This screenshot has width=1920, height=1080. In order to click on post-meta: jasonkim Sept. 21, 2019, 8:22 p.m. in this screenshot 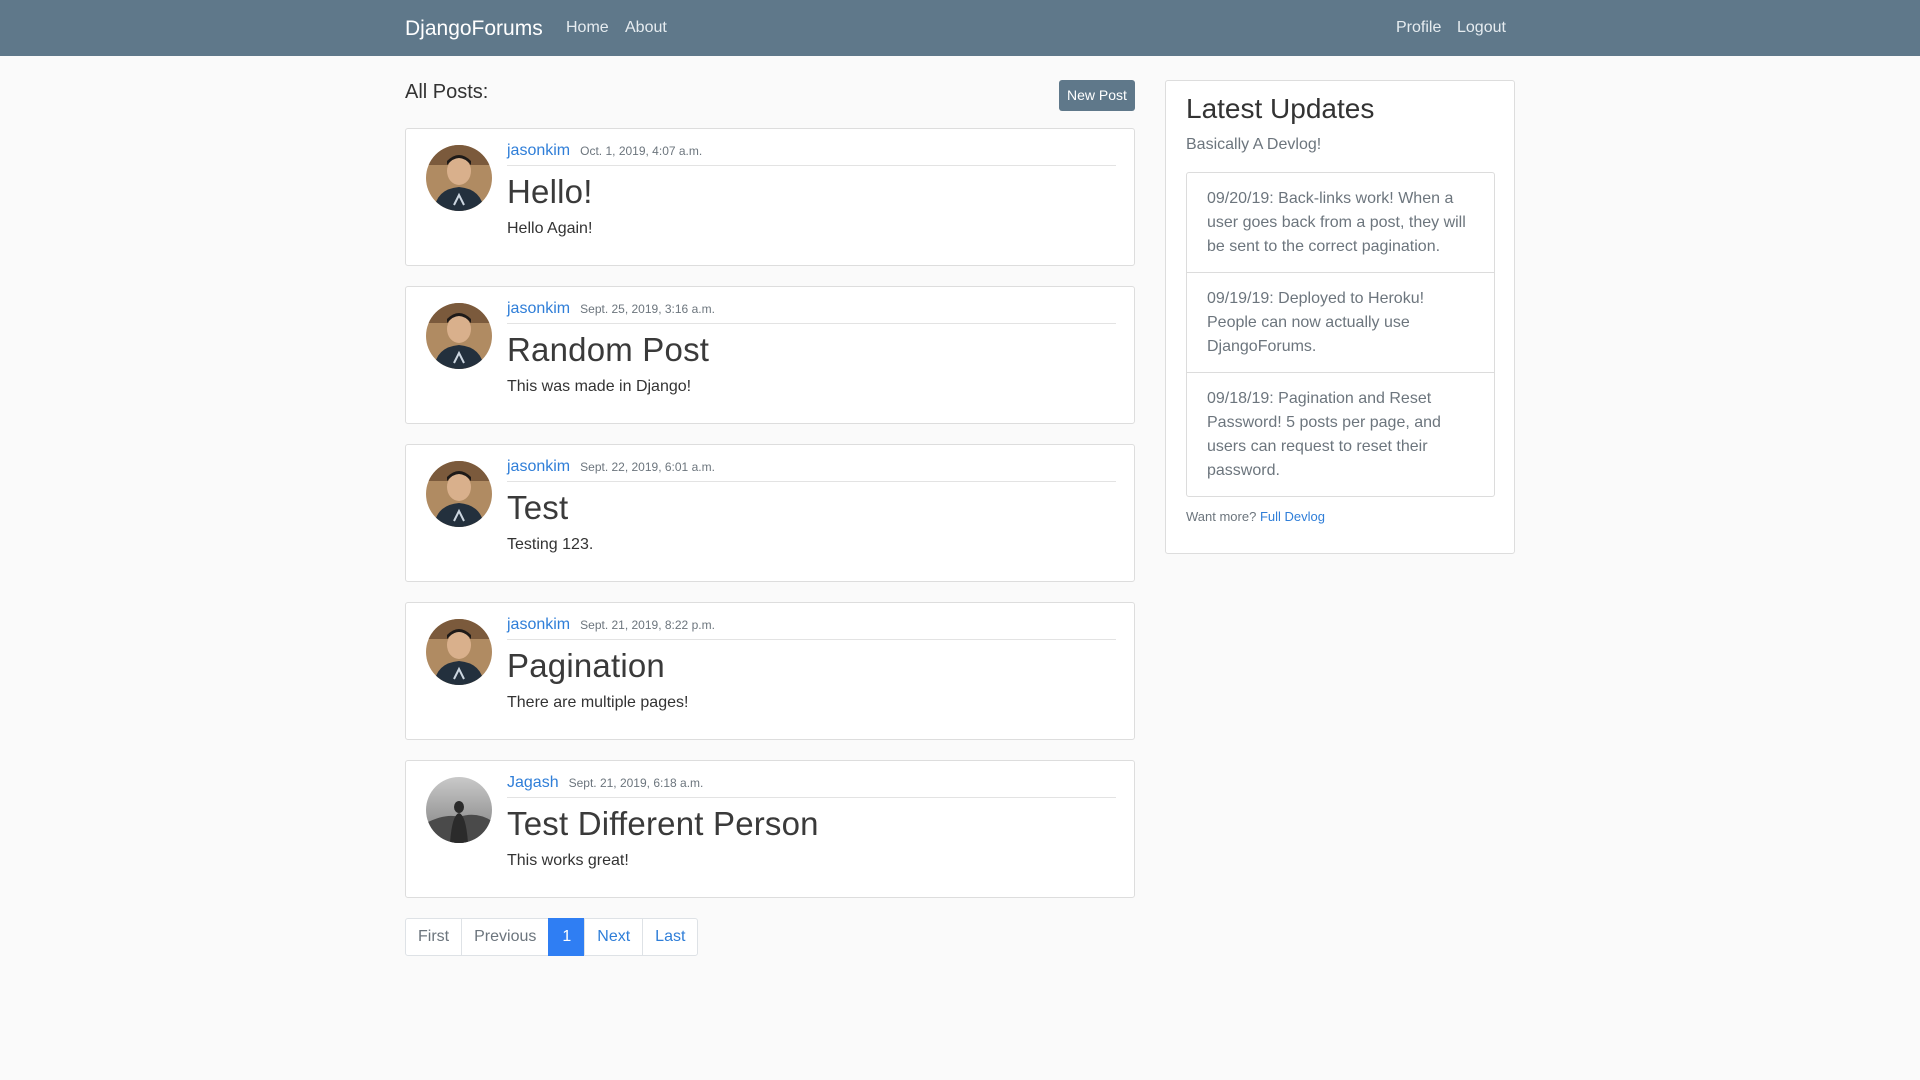, I will do `click(811, 628)`.